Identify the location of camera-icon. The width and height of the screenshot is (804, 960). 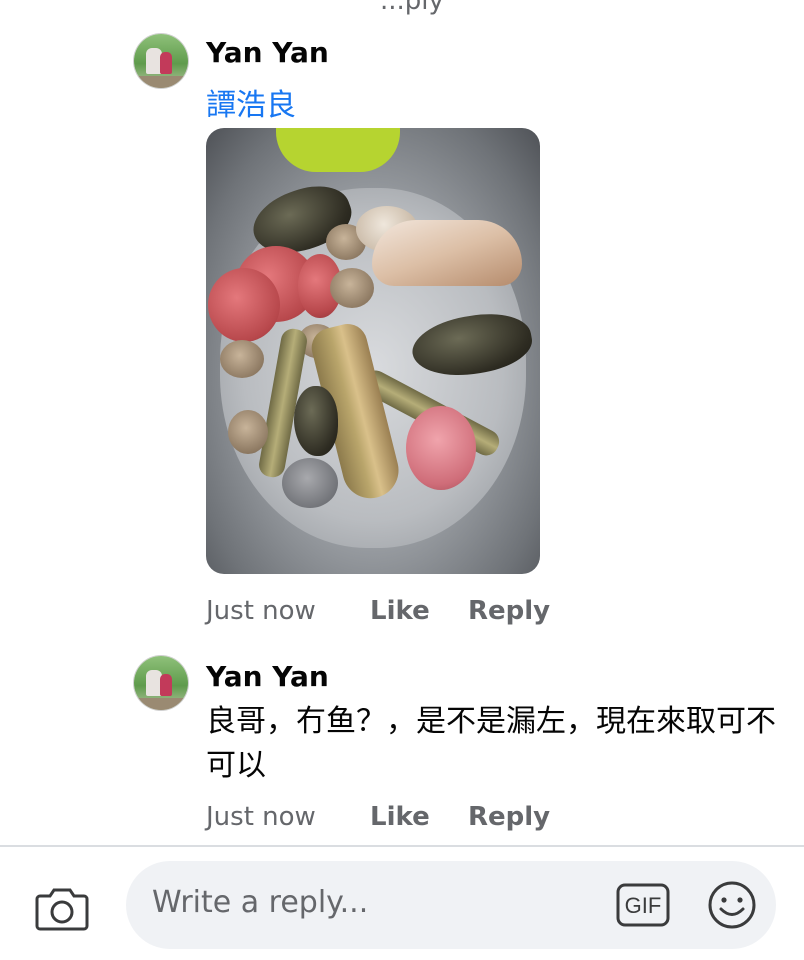
(62, 908).